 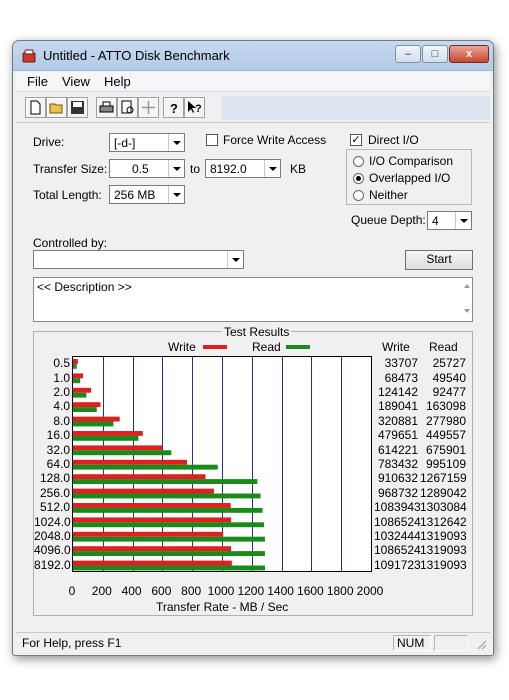 I want to click on write-value: 33707, so click(x=401, y=363).